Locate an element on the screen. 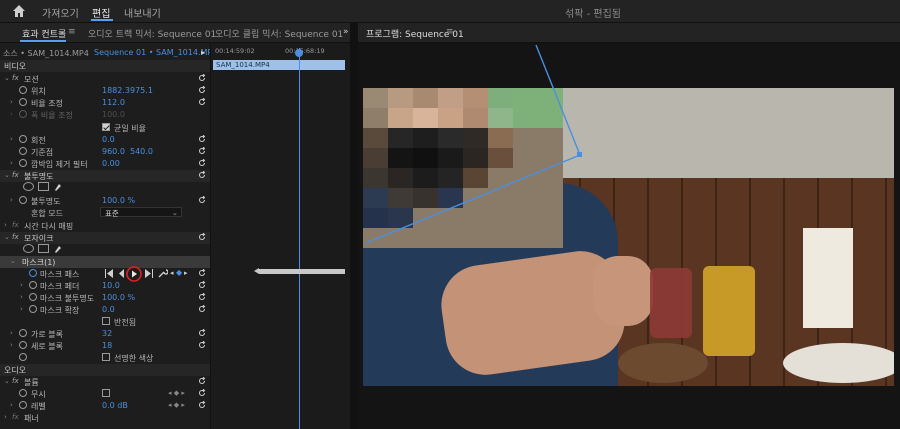 The image size is (900, 429). position-x-value: 1882.3 is located at coordinates (116, 90).